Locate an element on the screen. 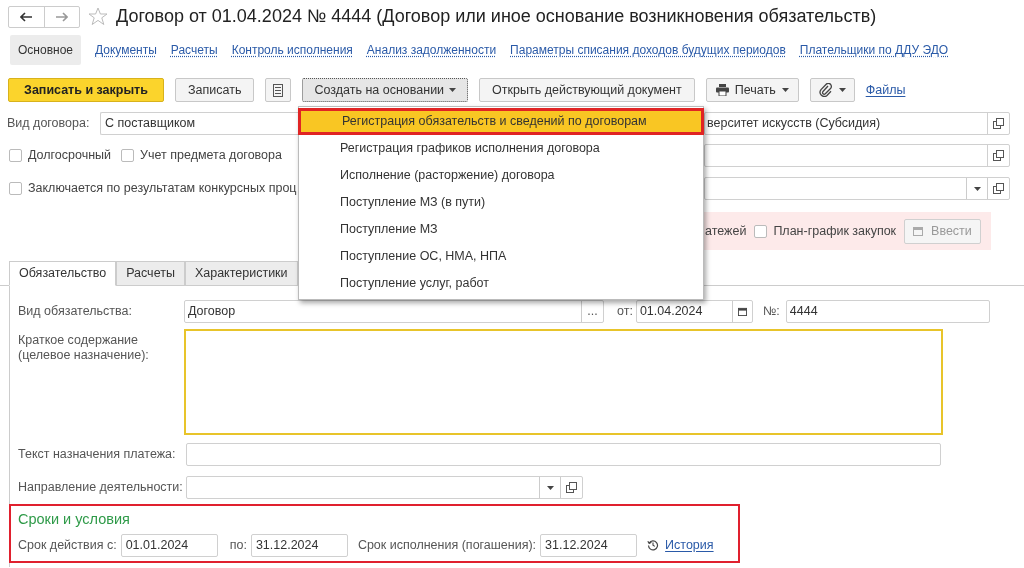 Image resolution: width=1024 pixels, height=568 pixels. tab: Характеристики is located at coordinates (241, 273).